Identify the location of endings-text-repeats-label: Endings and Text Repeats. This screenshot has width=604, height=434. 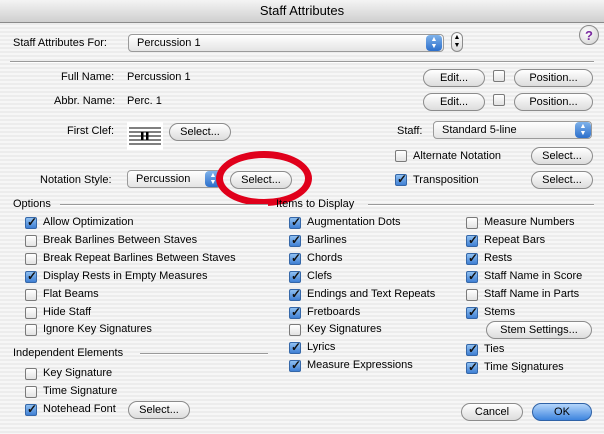
(371, 294).